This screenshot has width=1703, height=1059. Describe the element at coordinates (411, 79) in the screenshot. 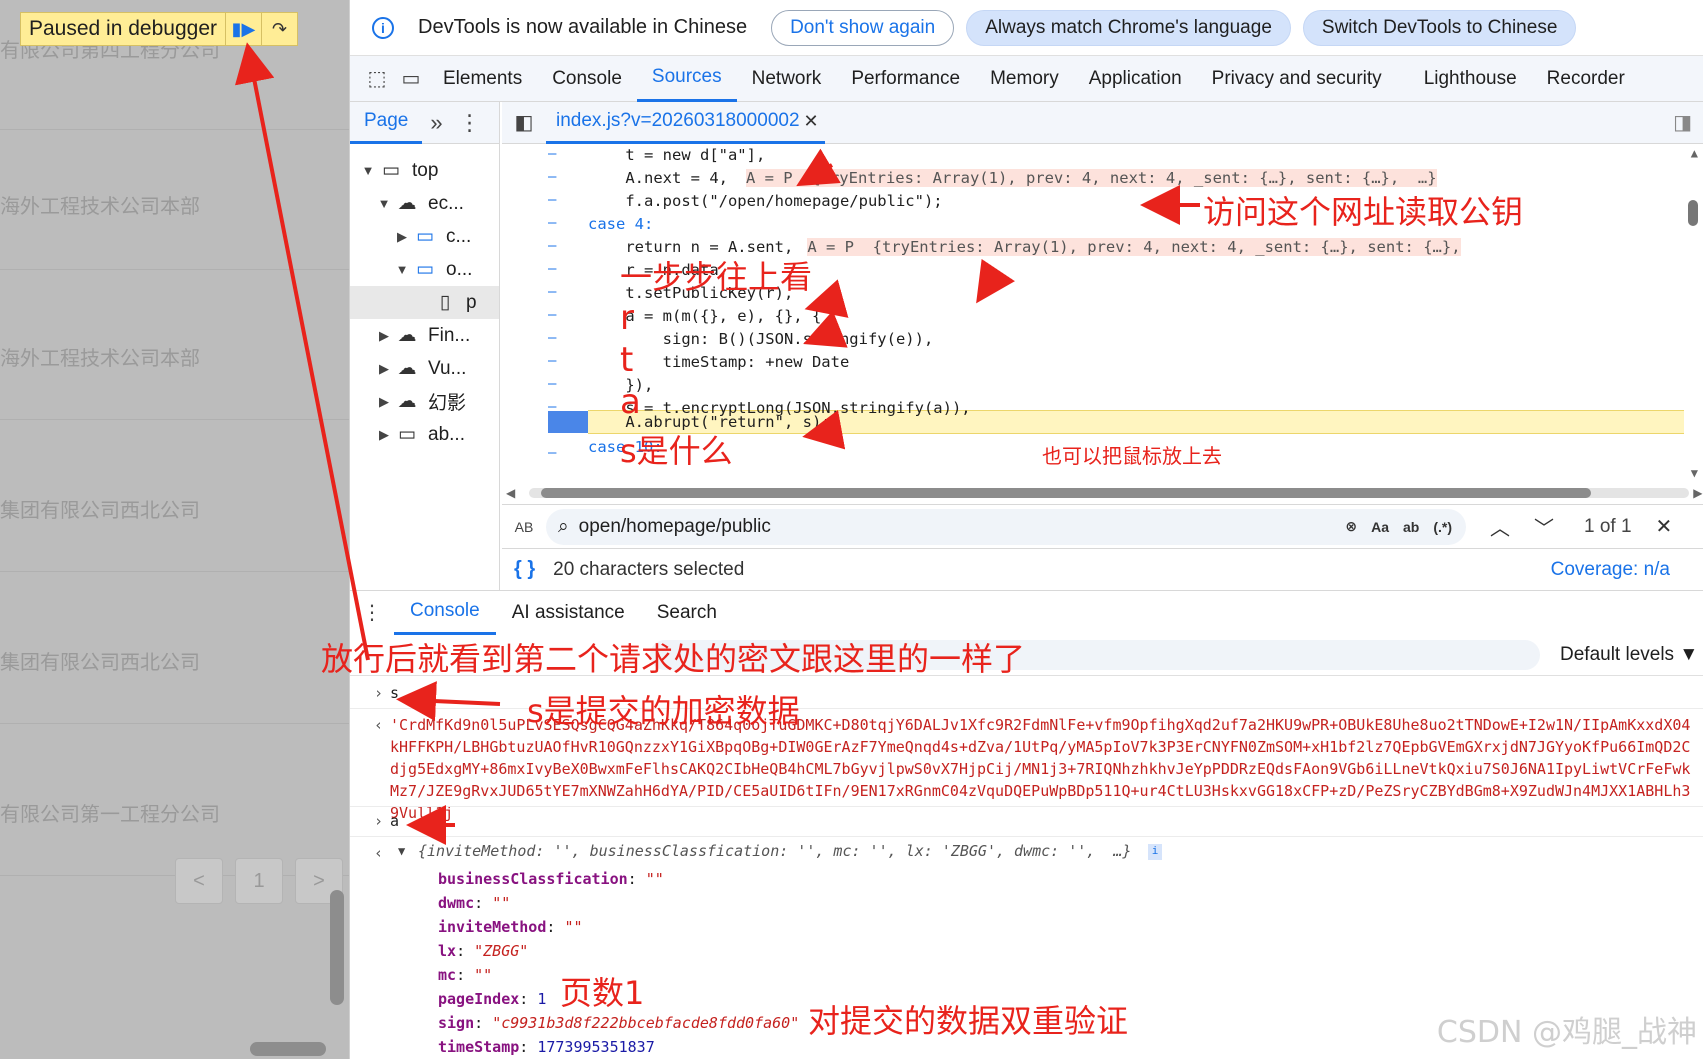

I see `device-toolbar-icon: ▭` at that location.